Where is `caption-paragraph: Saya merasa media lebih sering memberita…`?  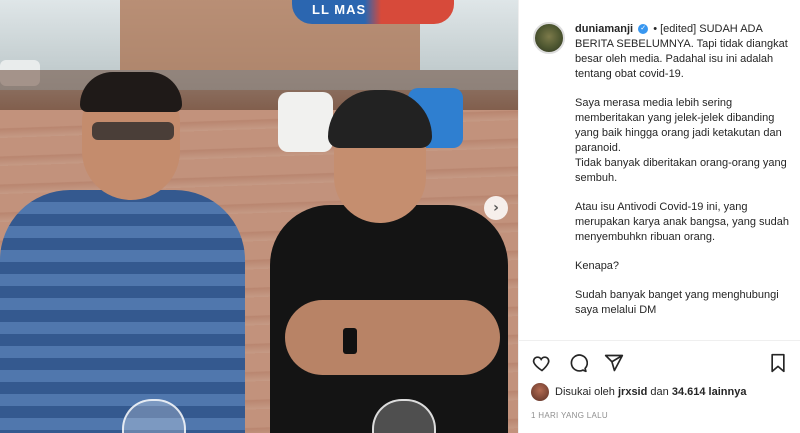
caption-paragraph: Saya merasa media lebih sering memberita… is located at coordinates (678, 125).